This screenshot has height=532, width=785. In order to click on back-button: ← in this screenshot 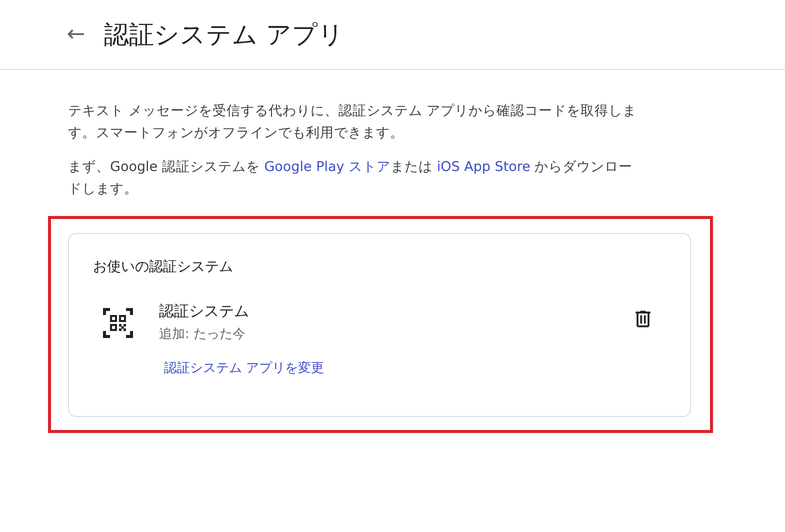, I will do `click(76, 34)`.